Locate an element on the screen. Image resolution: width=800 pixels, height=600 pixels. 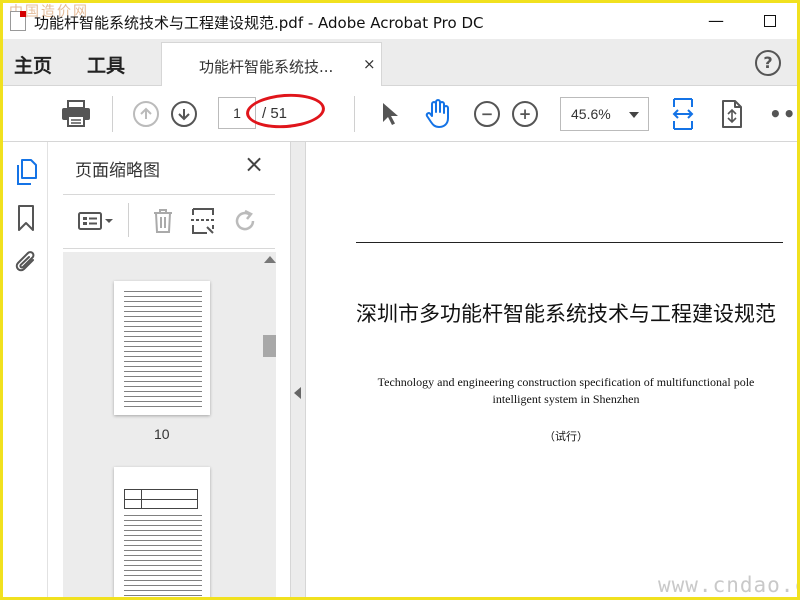
document-trial-note: （试行） is located at coordinates (566, 437).